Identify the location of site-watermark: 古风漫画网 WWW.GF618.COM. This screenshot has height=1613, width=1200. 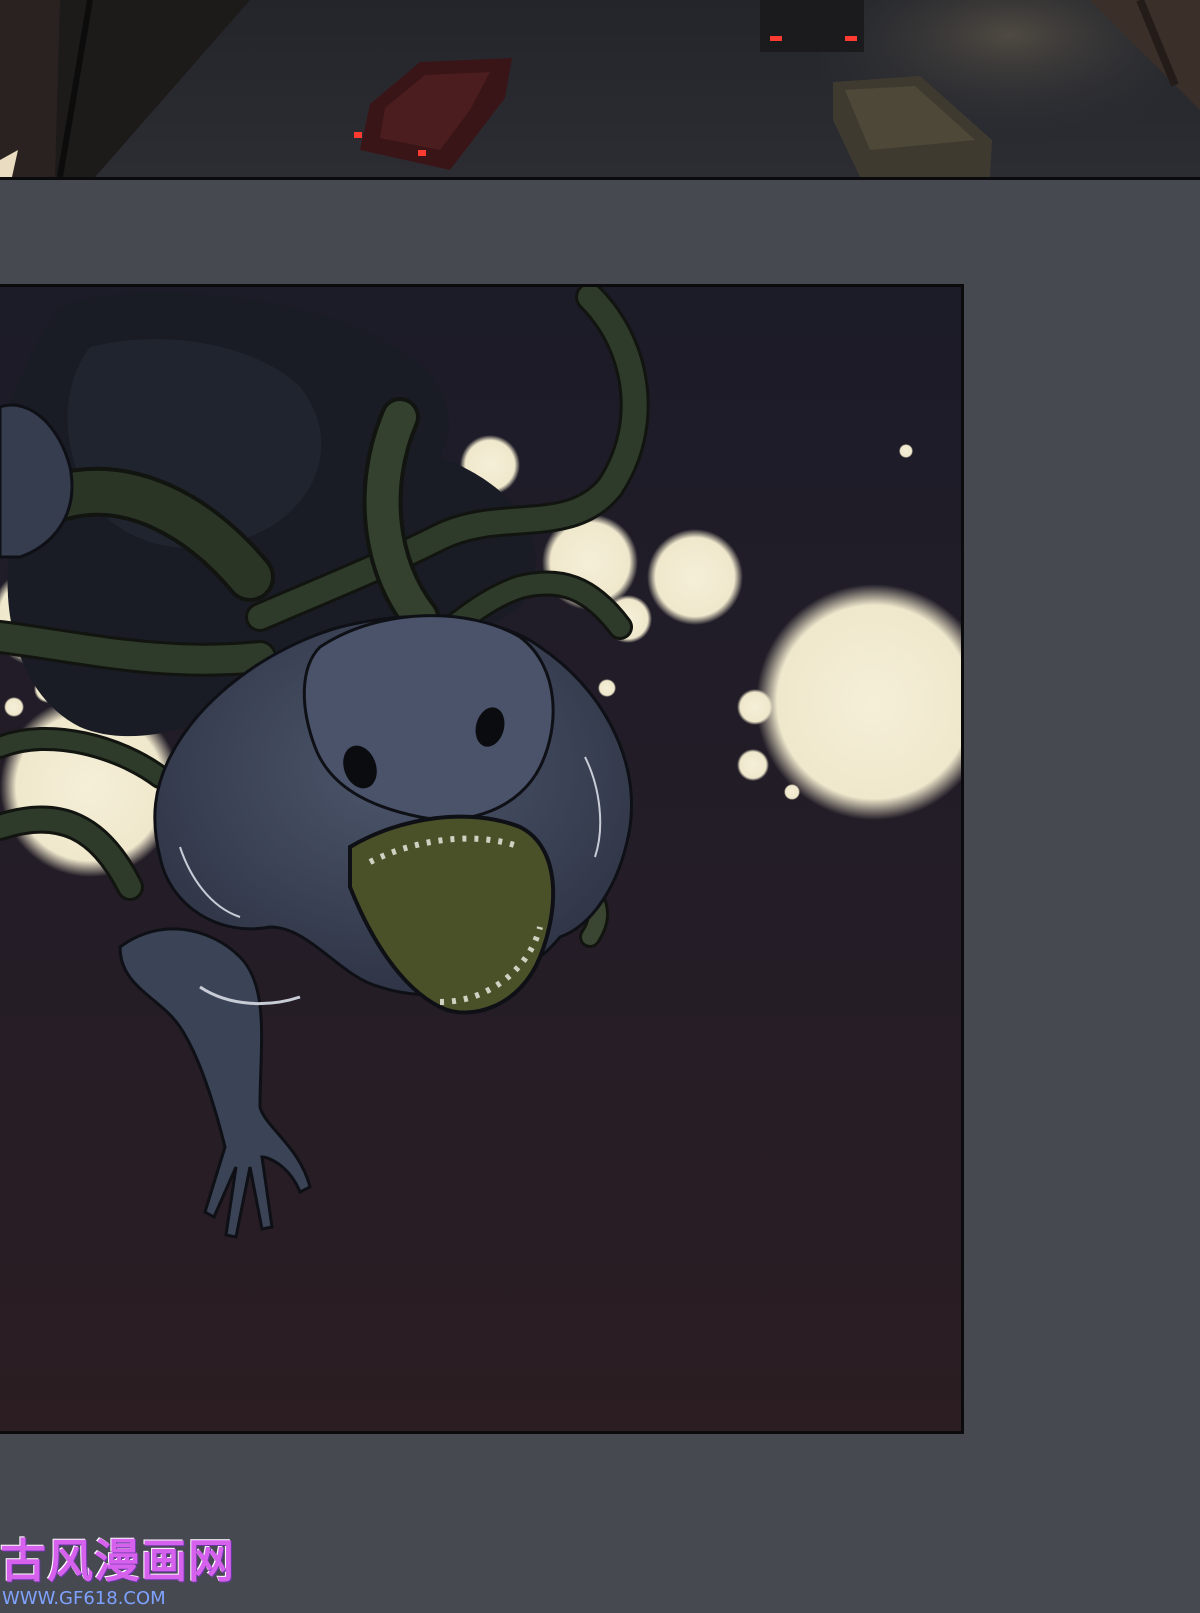
(117, 1573).